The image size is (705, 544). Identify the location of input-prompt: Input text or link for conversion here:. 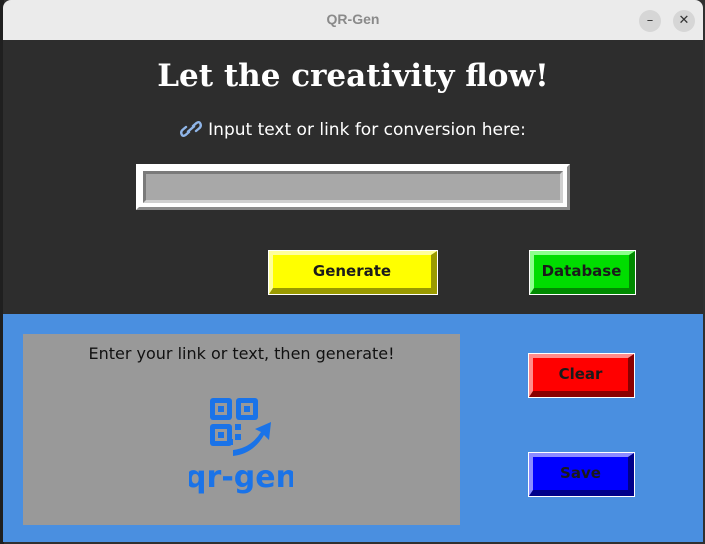
(353, 130).